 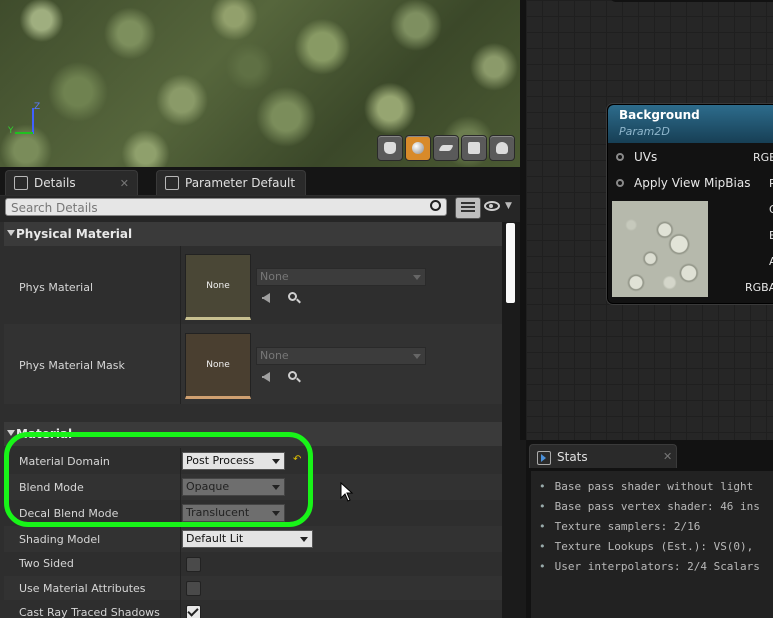 What do you see at coordinates (21, 183) in the screenshot?
I see `details-icon` at bounding box center [21, 183].